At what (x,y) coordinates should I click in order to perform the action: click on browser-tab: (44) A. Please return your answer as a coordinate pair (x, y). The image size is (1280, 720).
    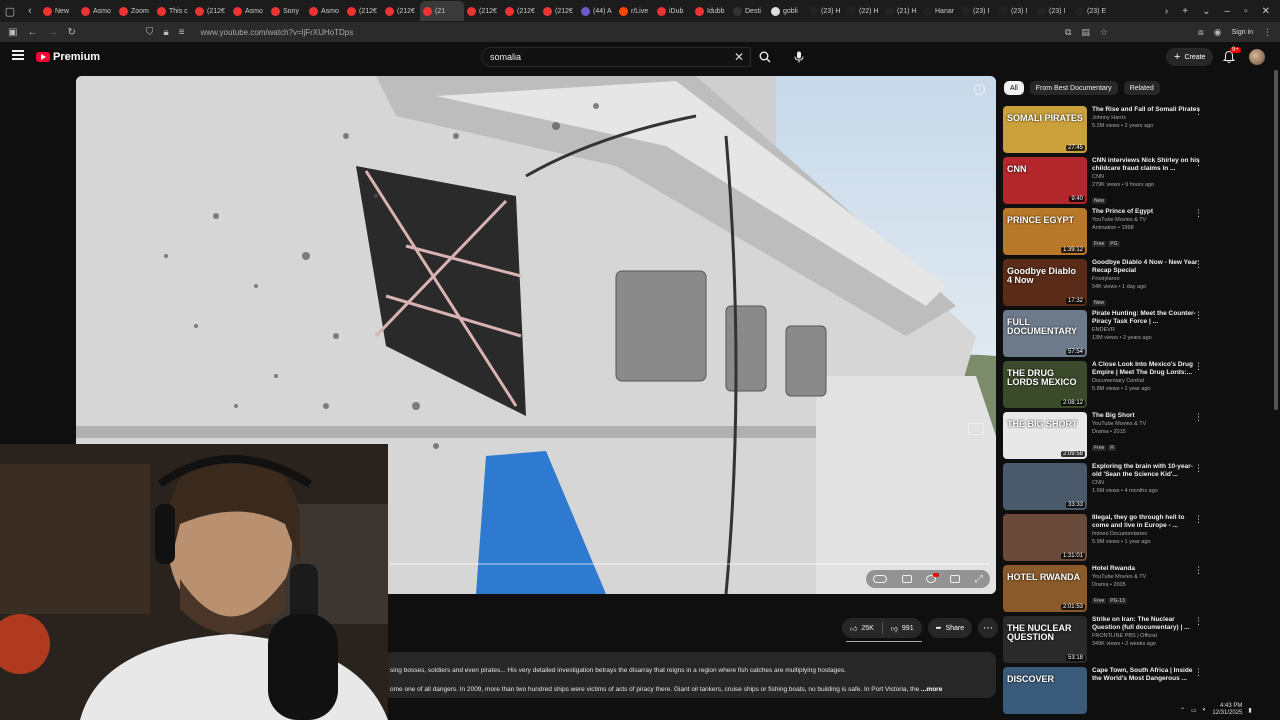
    Looking at the image, I should click on (597, 11).